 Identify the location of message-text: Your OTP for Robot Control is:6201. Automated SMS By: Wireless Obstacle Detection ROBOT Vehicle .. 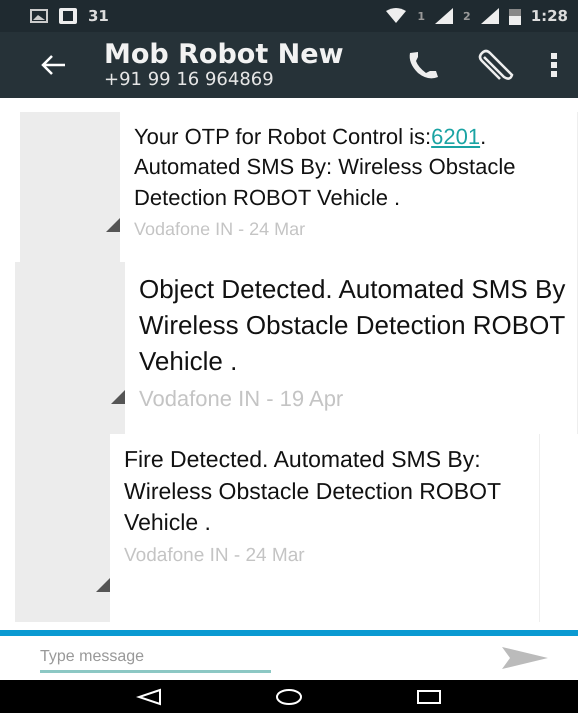
(325, 167).